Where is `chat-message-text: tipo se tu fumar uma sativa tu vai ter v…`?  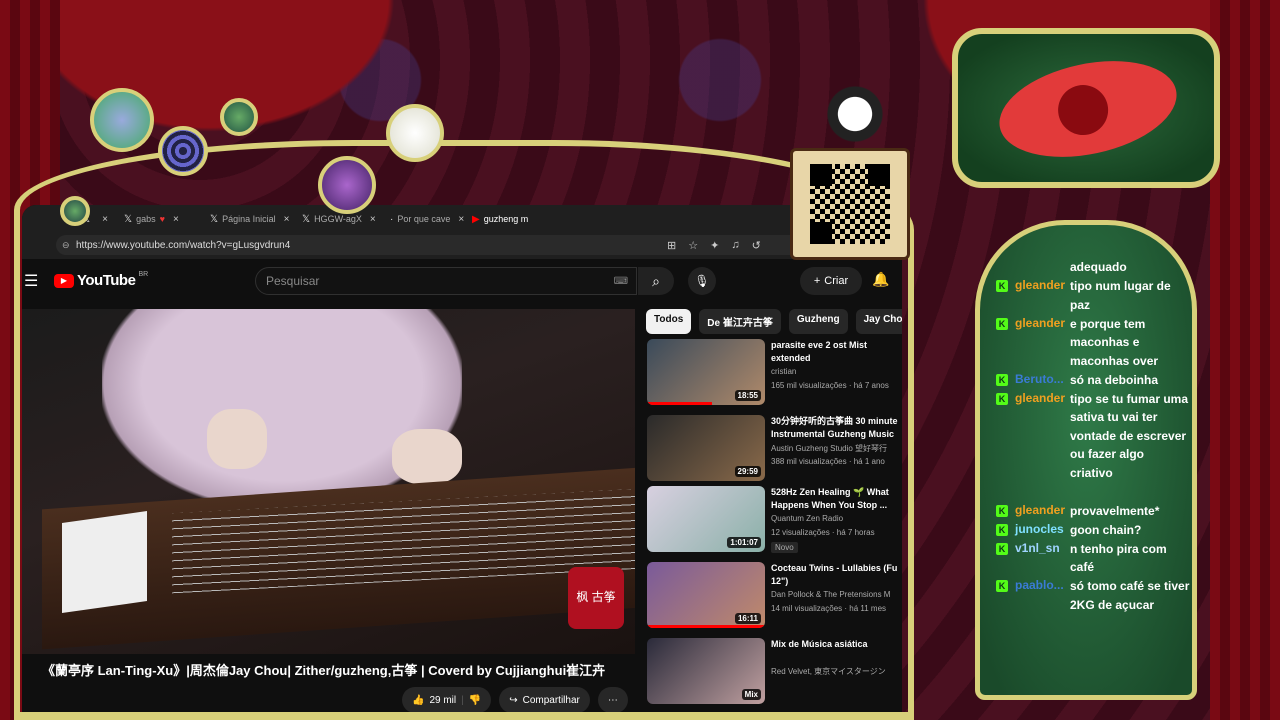 chat-message-text: tipo se tu fumar uma sativa tu vai ter v… is located at coordinates (1129, 435).